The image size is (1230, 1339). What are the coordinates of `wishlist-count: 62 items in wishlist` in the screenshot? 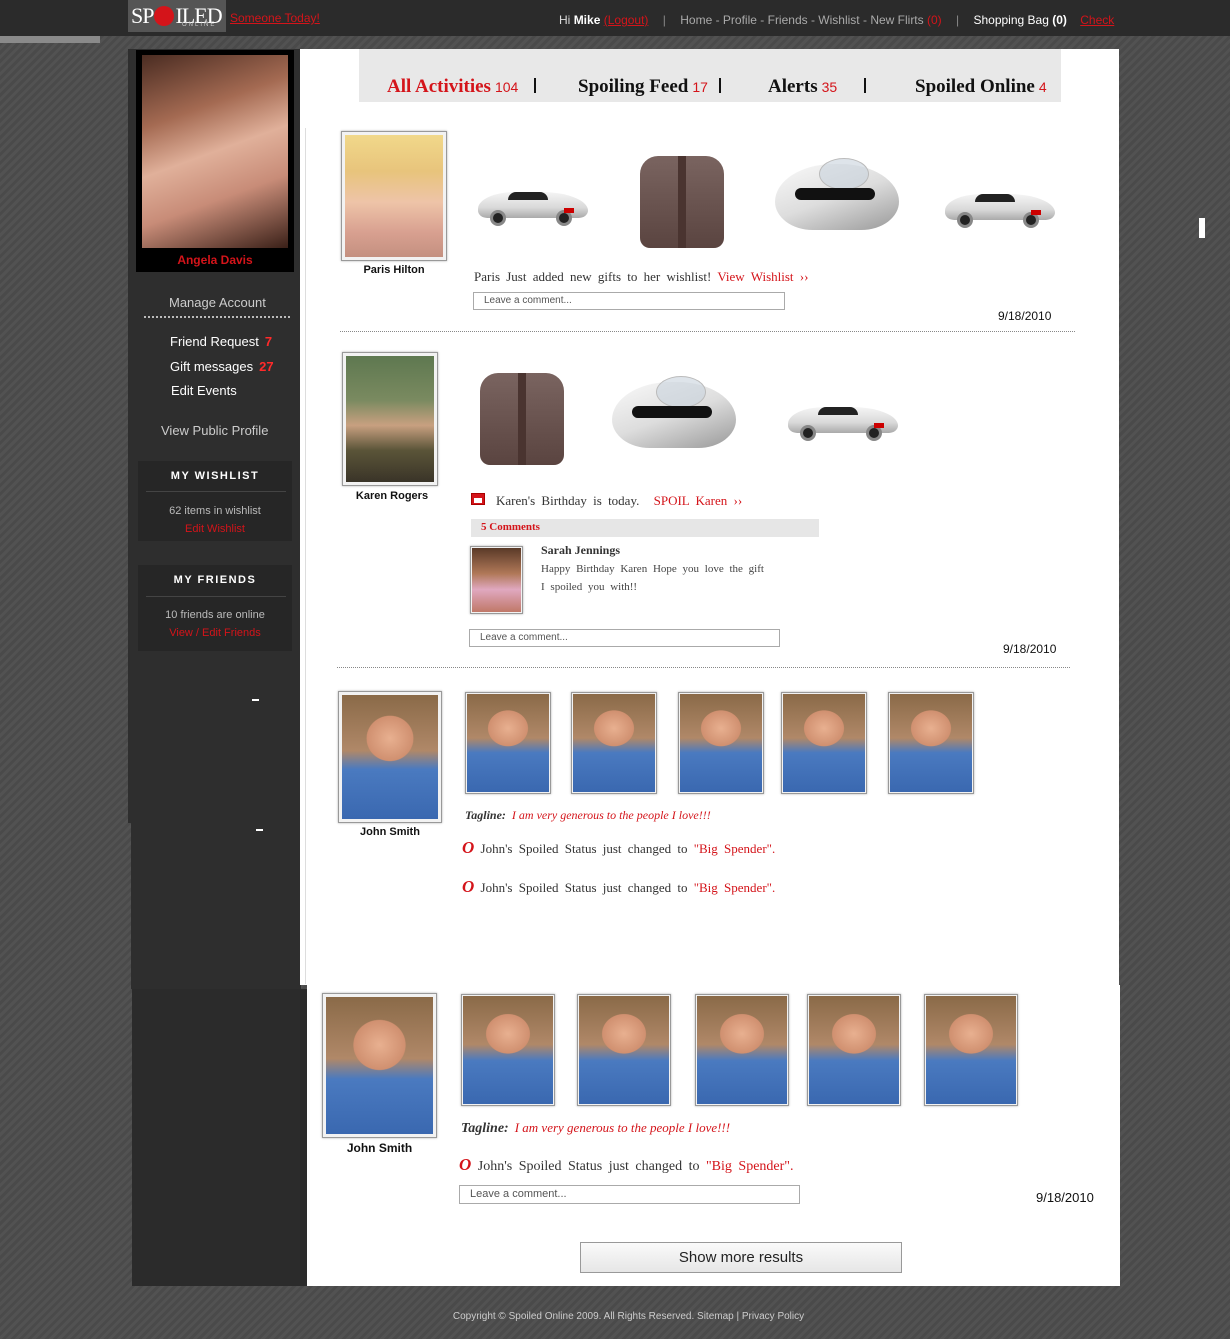 It's located at (215, 511).